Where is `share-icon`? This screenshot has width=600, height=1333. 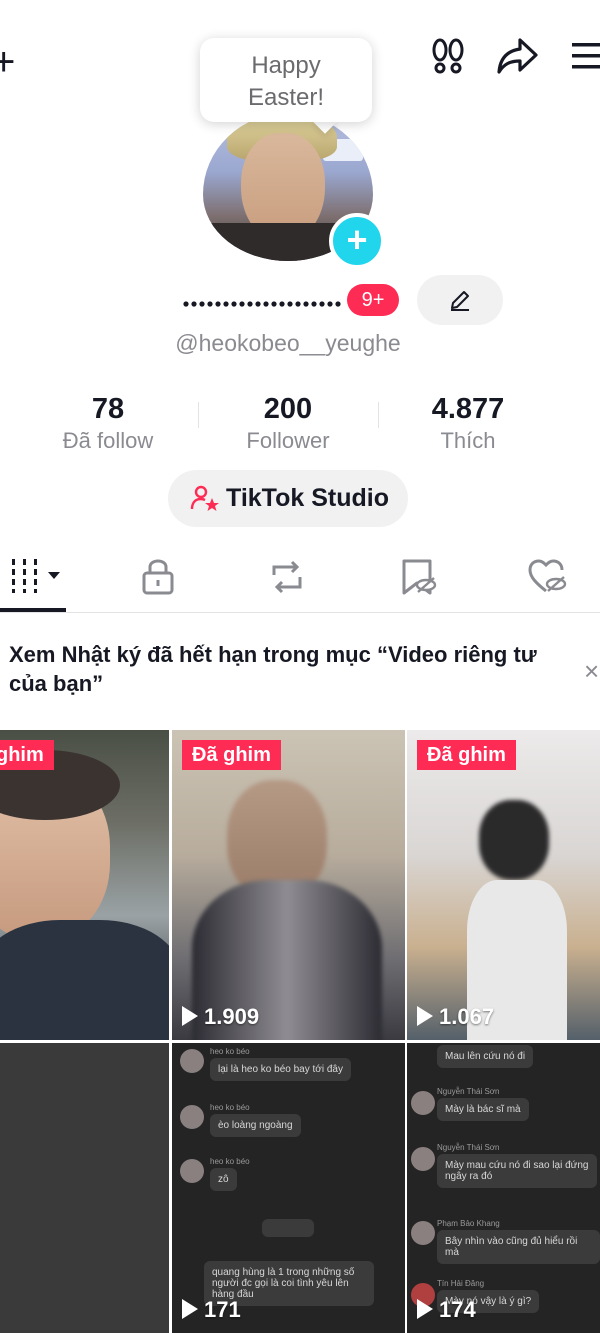 share-icon is located at coordinates (517, 56).